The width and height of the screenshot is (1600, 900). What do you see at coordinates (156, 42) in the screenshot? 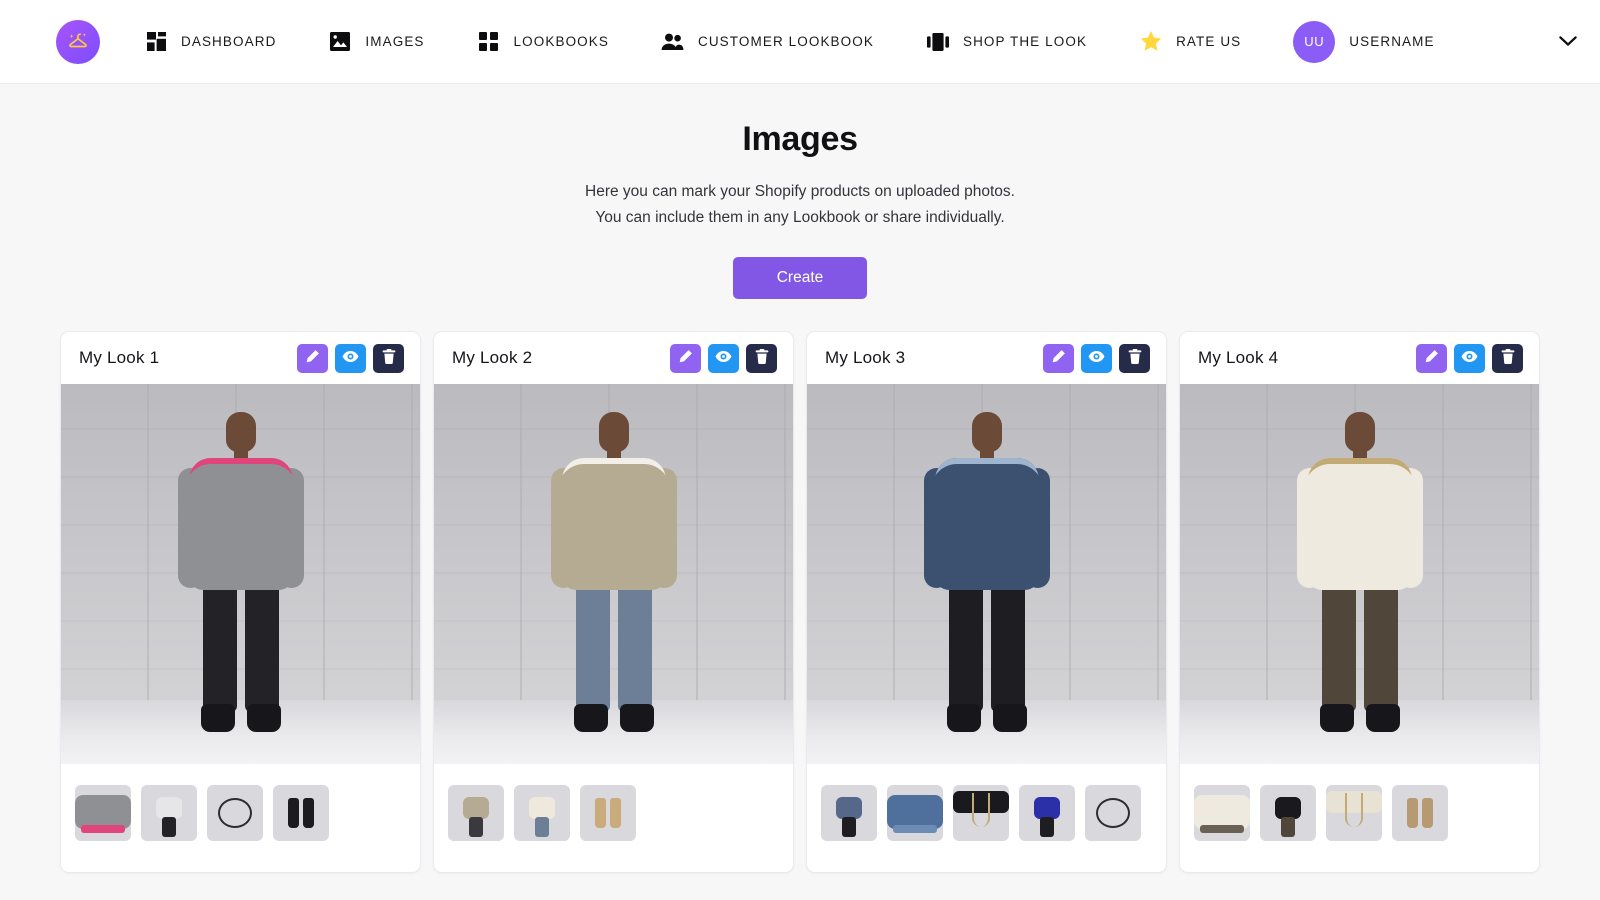
I see `dashboard-grid-icon` at bounding box center [156, 42].